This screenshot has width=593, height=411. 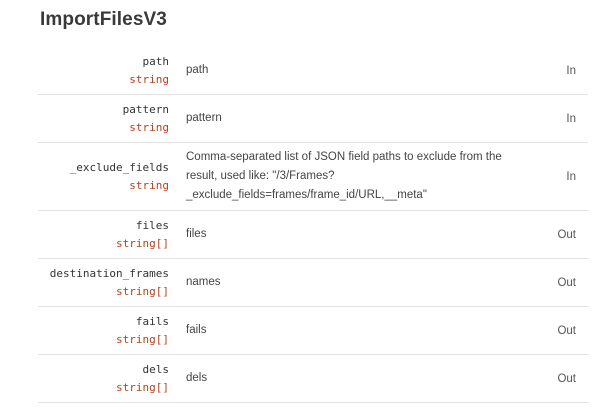 What do you see at coordinates (313, 331) in the screenshot?
I see `table-row: fails string[] fails Out` at bounding box center [313, 331].